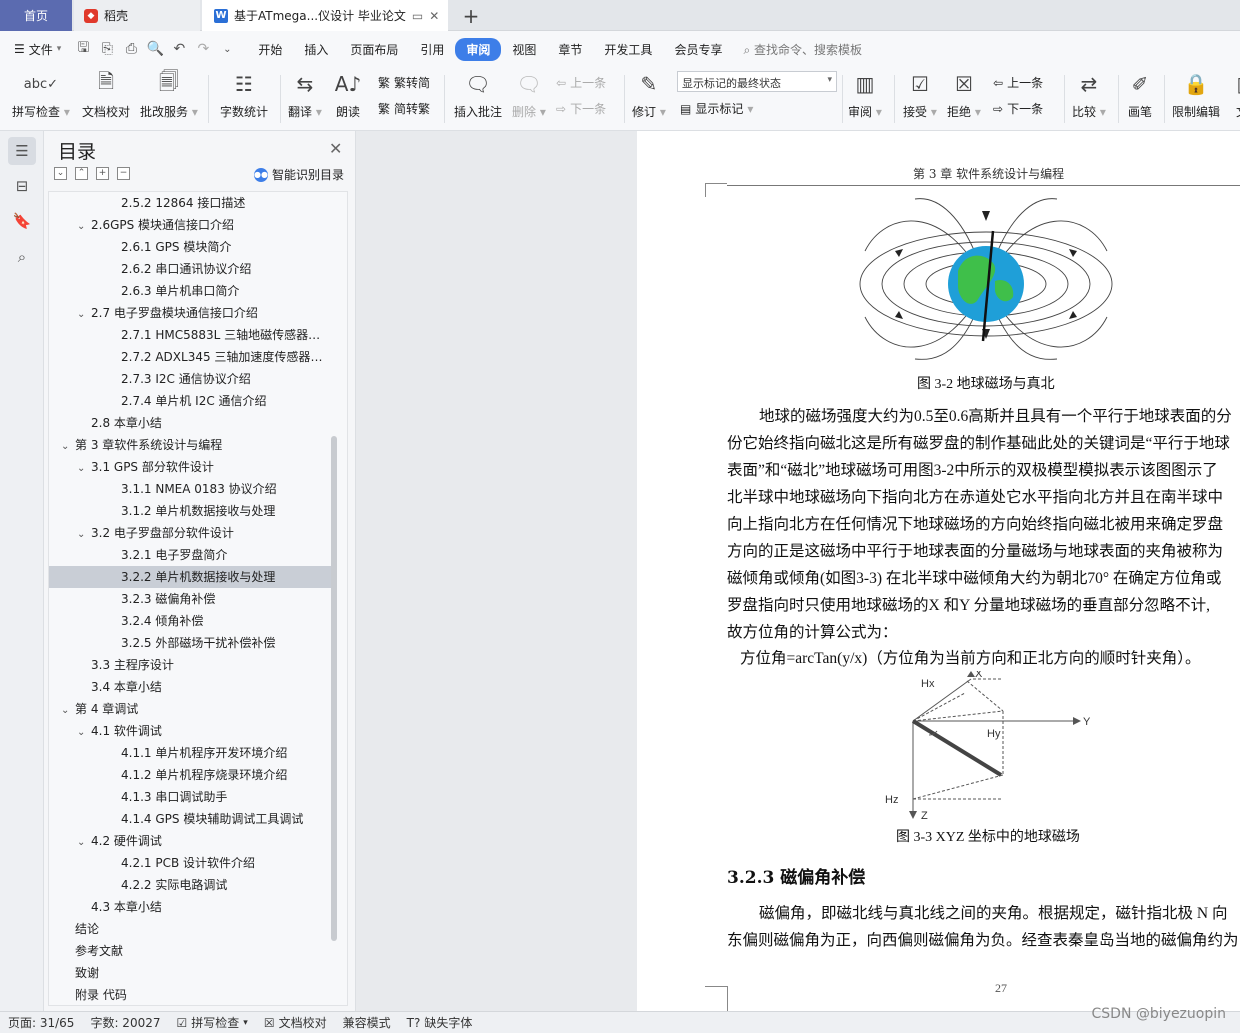  I want to click on doc-proof-button: 🗎 文档校对, so click(106, 94).